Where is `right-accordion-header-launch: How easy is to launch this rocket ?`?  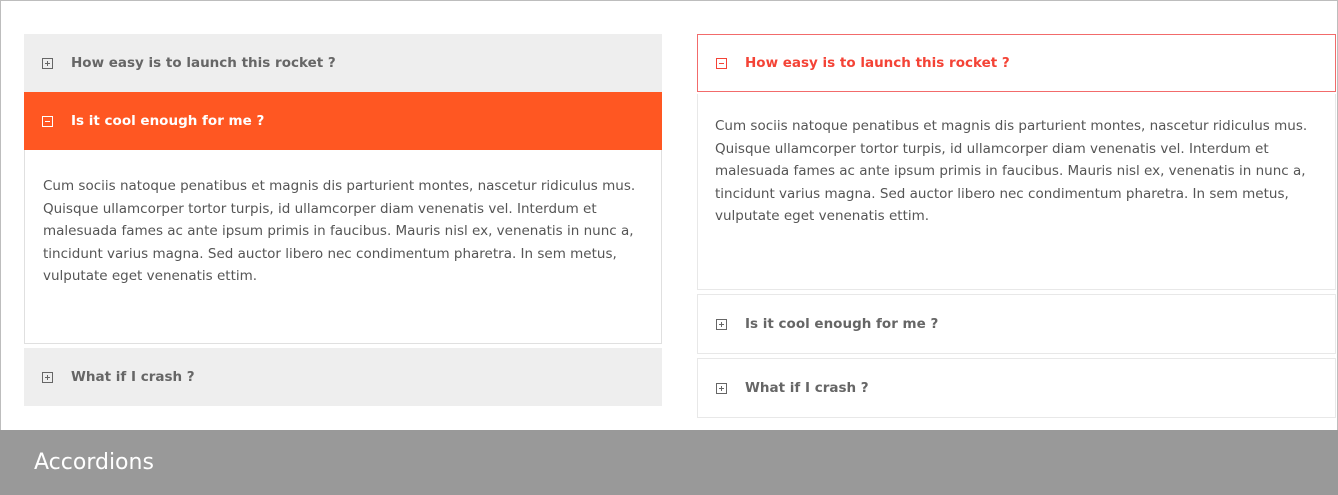 right-accordion-header-launch: How easy is to launch this rocket ? is located at coordinates (1016, 63).